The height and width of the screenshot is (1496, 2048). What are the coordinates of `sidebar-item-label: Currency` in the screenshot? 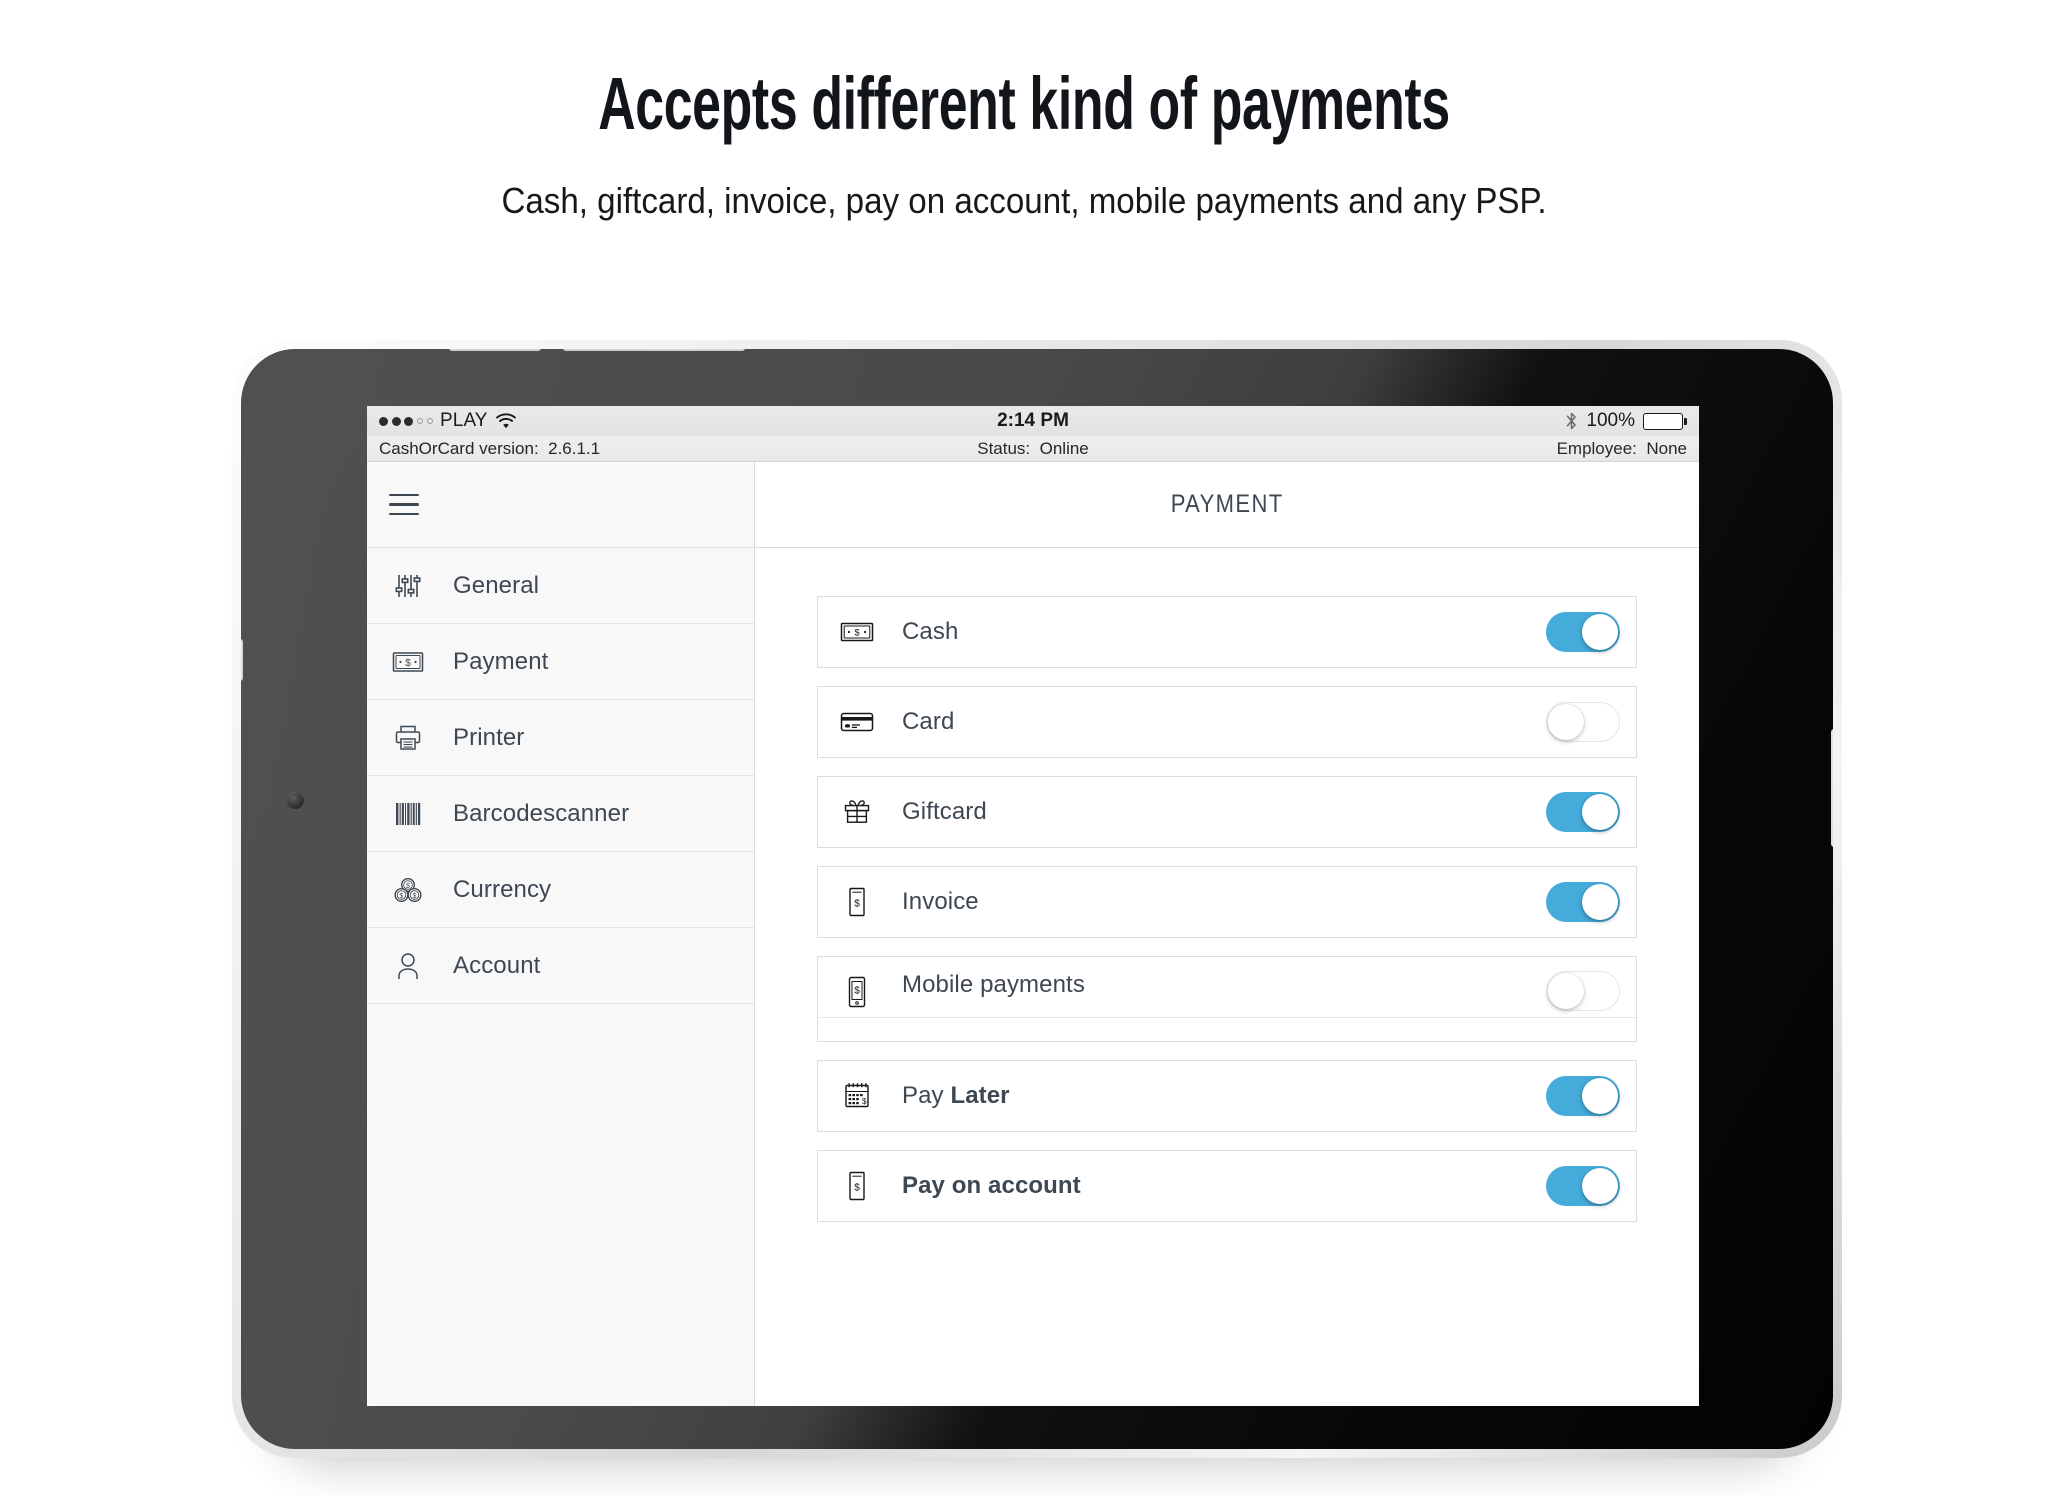 It's located at (502, 889).